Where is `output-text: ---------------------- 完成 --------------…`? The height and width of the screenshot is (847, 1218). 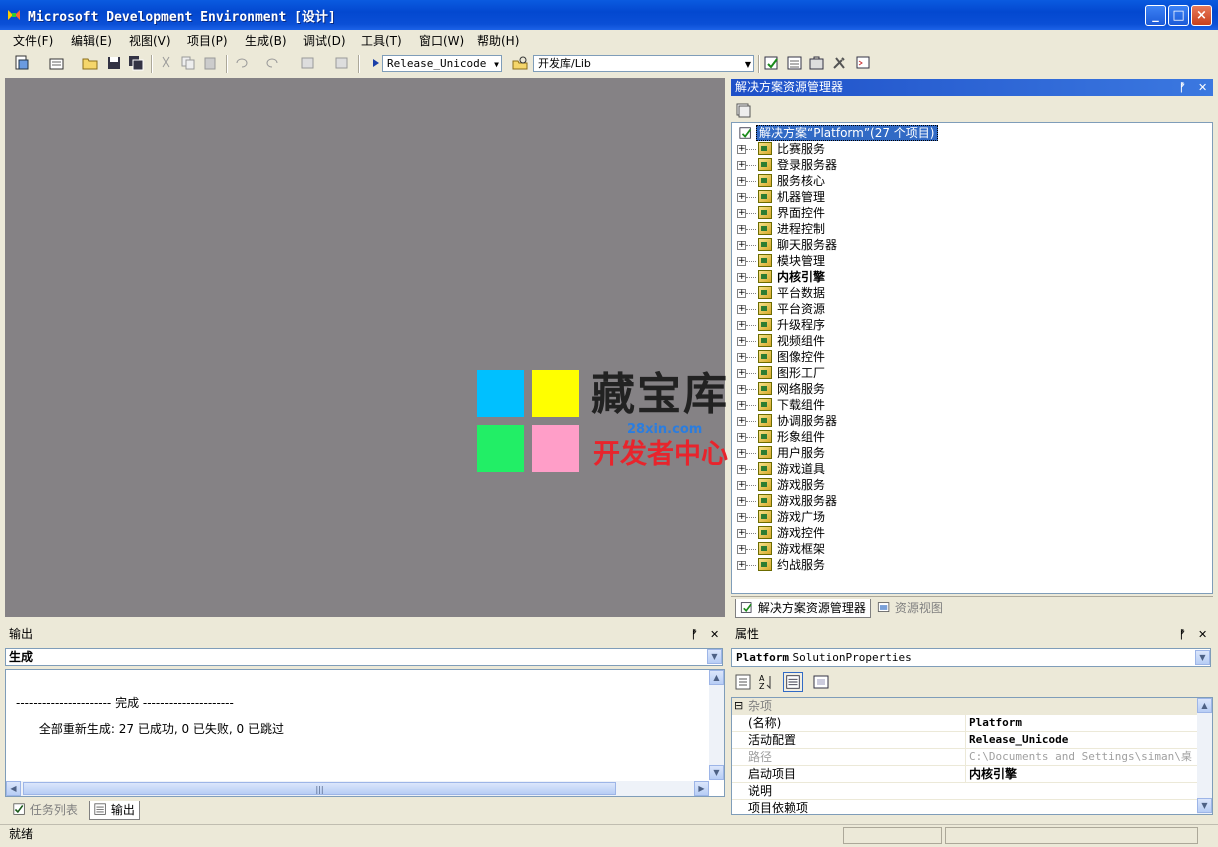
output-text: ---------------------- 完成 --------------… is located at coordinates (365, 733).